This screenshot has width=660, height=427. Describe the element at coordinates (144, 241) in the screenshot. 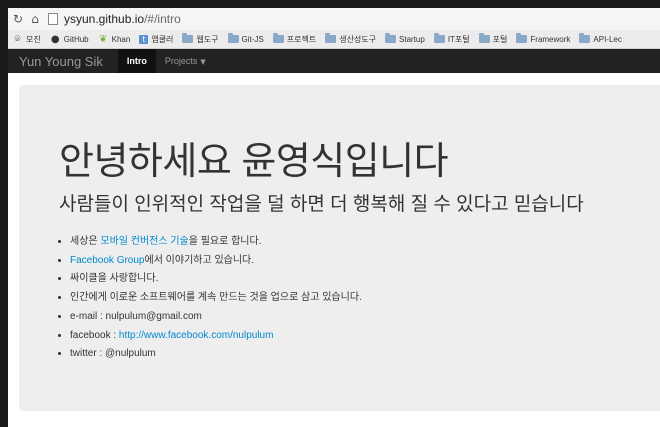

I see `mobile-convergence-link: 모바일 컨버전스 기술` at that location.